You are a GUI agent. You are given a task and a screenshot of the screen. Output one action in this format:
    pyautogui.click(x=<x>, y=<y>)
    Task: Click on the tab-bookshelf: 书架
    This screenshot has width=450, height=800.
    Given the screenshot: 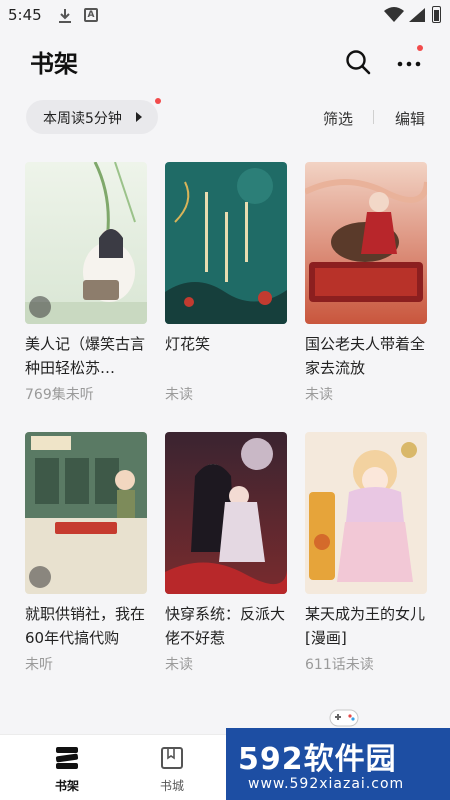 What is the action you would take?
    pyautogui.click(x=67, y=767)
    